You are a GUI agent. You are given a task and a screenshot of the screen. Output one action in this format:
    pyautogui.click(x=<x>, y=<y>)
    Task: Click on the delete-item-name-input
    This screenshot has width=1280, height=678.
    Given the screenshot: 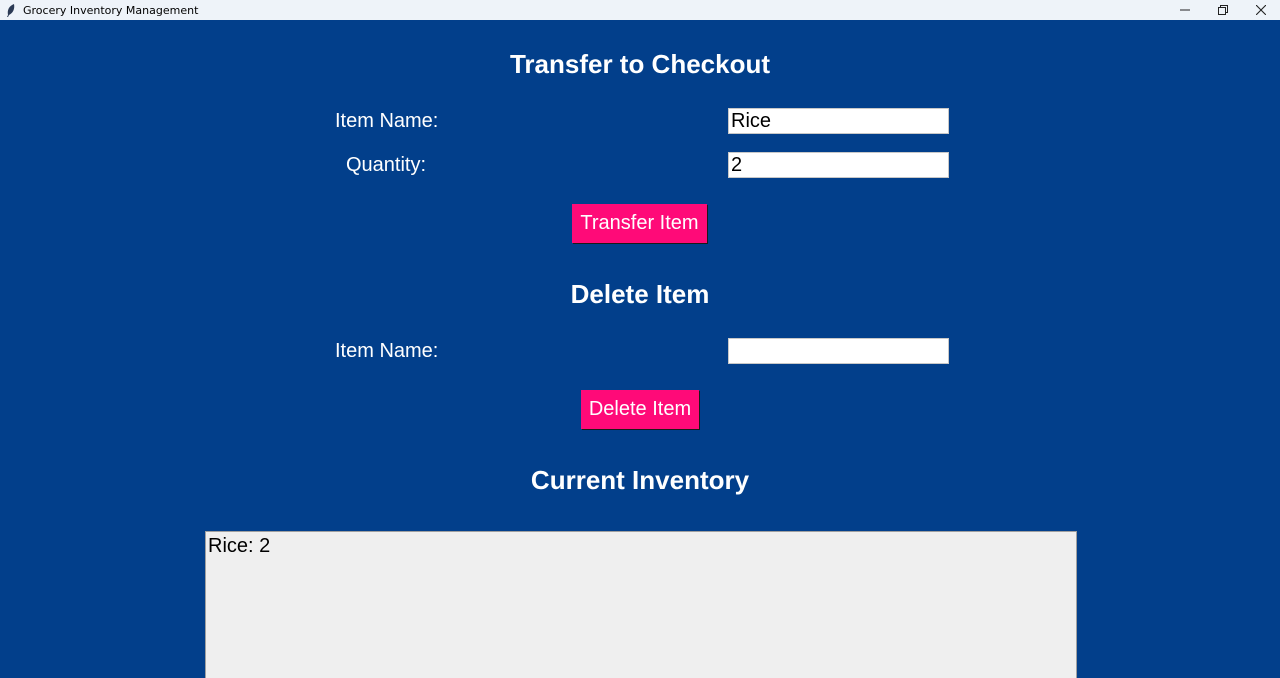 What is the action you would take?
    pyautogui.click(x=838, y=351)
    